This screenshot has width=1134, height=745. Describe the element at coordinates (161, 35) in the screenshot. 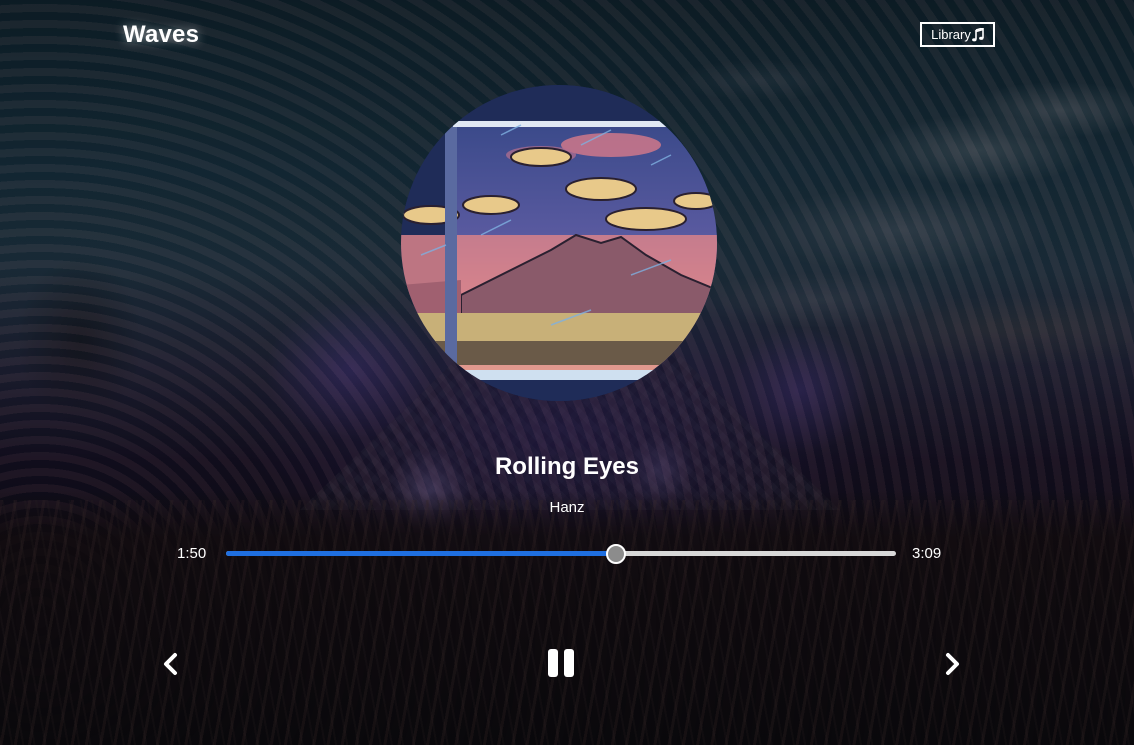

I see `app-title: Waves` at that location.